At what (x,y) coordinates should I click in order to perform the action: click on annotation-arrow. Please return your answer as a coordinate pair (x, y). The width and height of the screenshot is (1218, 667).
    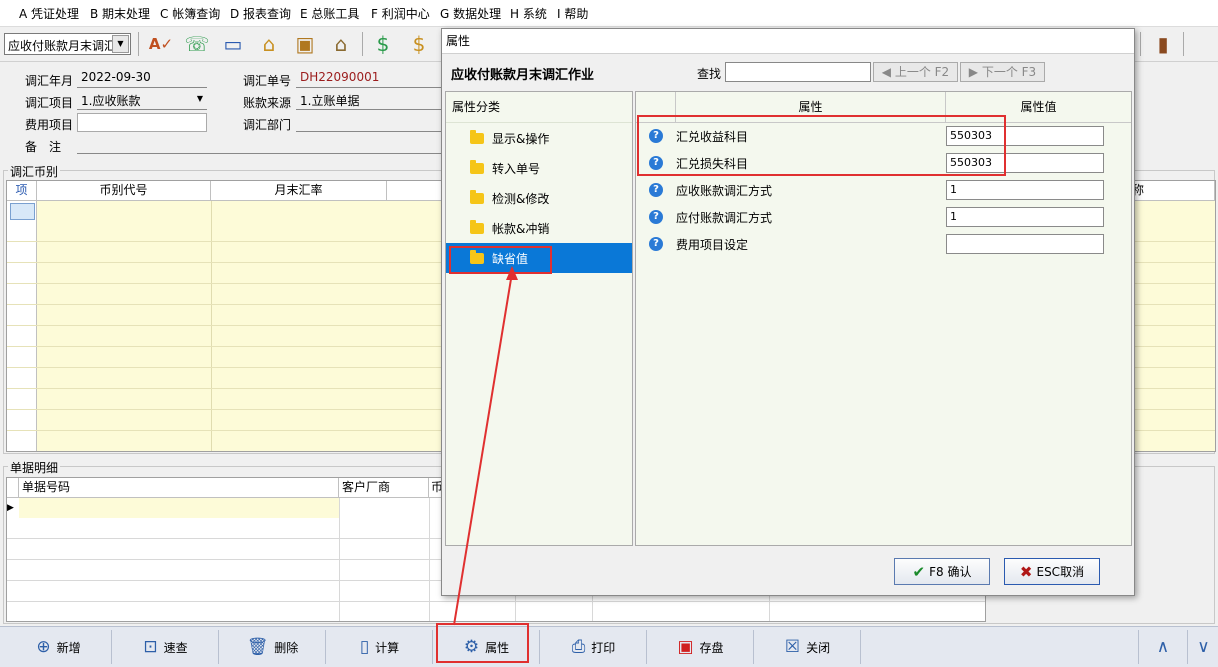
    Looking at the image, I should click on (485, 446).